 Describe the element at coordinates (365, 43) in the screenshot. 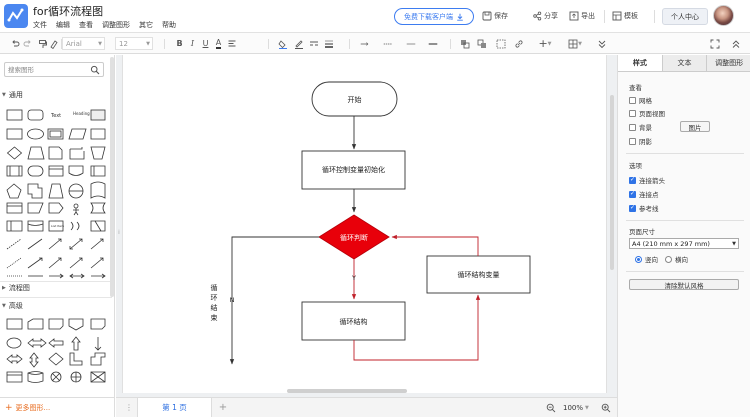

I see `connector-icon` at that location.